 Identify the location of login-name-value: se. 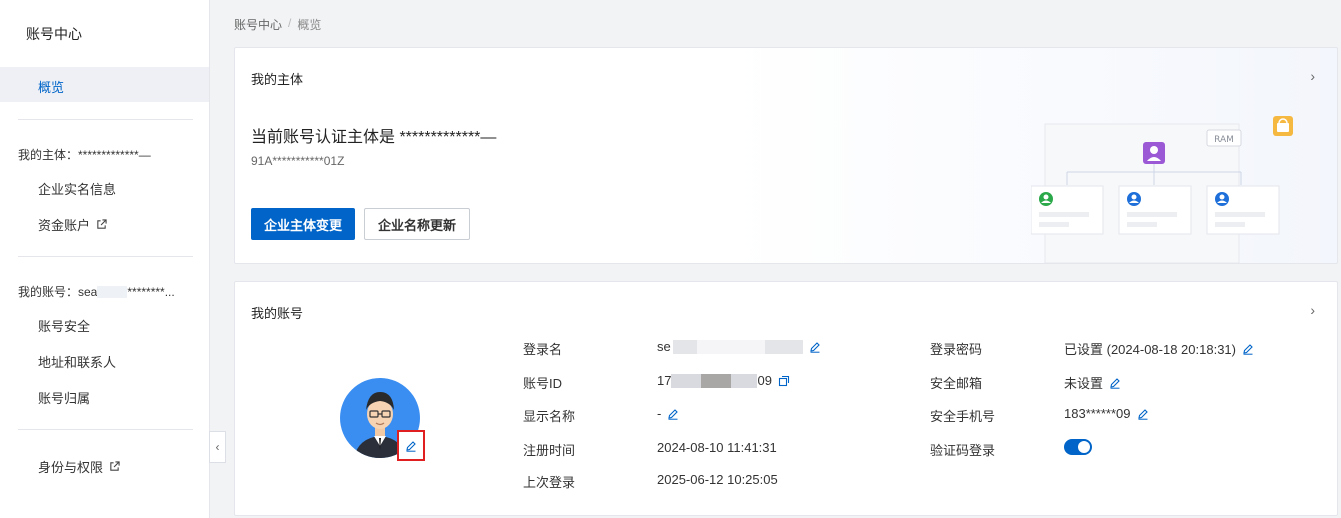
(739, 346).